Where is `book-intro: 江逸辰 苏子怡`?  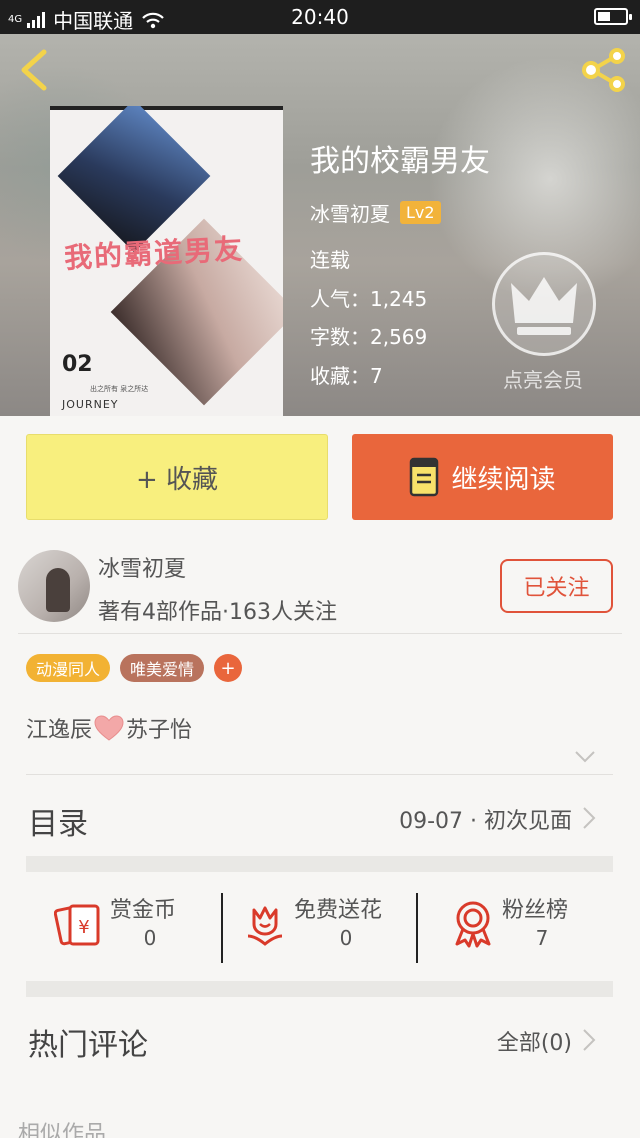 book-intro: 江逸辰 苏子怡 is located at coordinates (109, 728).